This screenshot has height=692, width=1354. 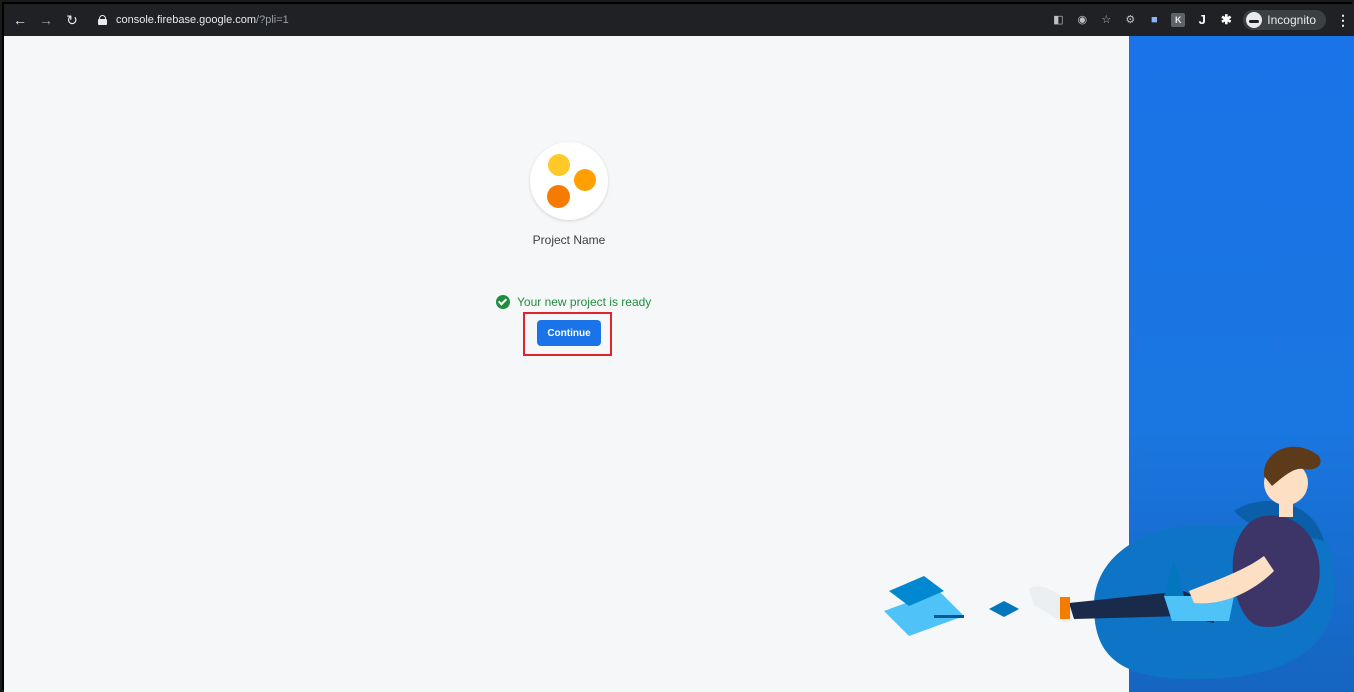 What do you see at coordinates (46, 20) in the screenshot?
I see `forward-arrow-icon: →` at bounding box center [46, 20].